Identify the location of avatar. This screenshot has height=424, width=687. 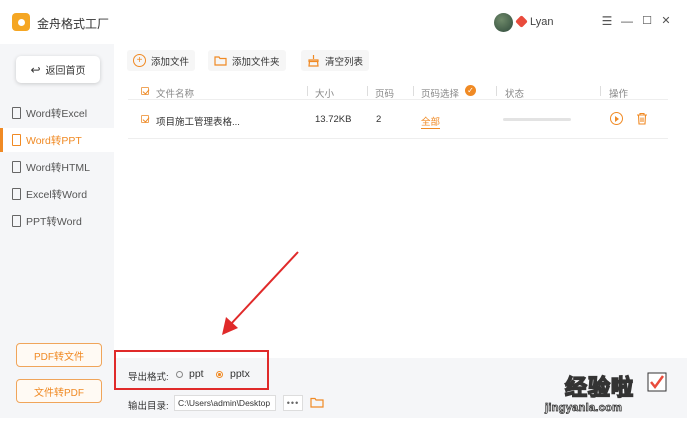
(503, 22).